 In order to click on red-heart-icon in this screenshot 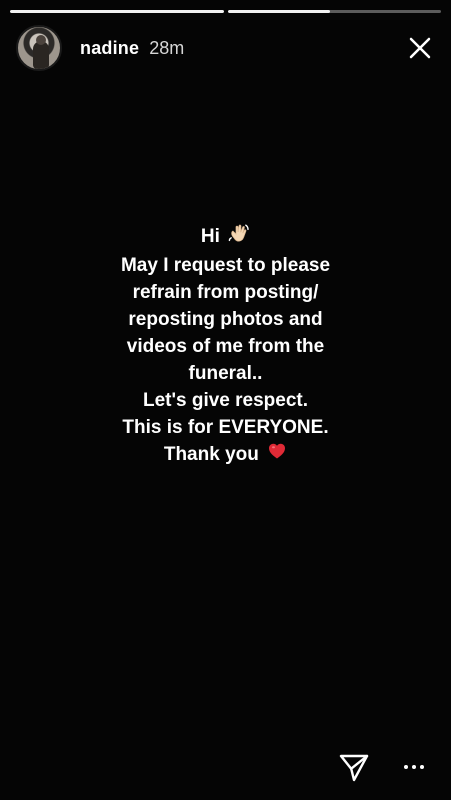, I will do `click(277, 455)`.